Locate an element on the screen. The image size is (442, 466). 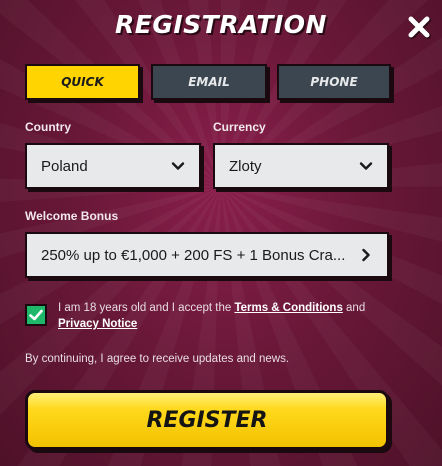
tab-email: EMAIL is located at coordinates (209, 82).